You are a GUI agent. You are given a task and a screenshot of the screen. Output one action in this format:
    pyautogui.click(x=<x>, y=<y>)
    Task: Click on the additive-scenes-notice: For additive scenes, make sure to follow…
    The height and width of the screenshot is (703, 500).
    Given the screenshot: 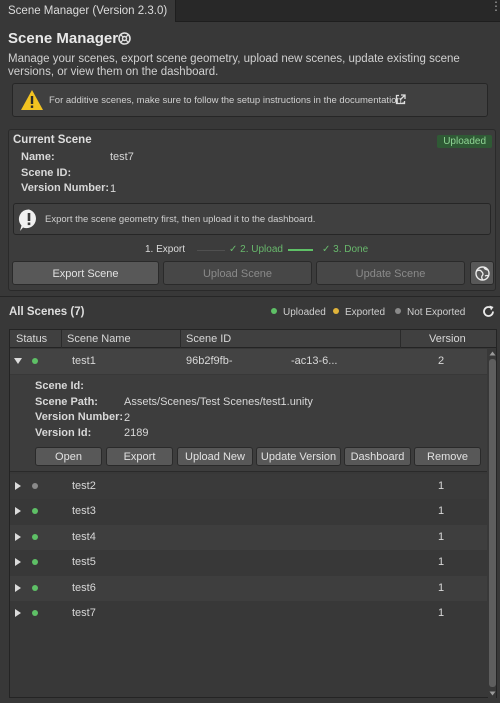 What is the action you would take?
    pyautogui.click(x=250, y=100)
    